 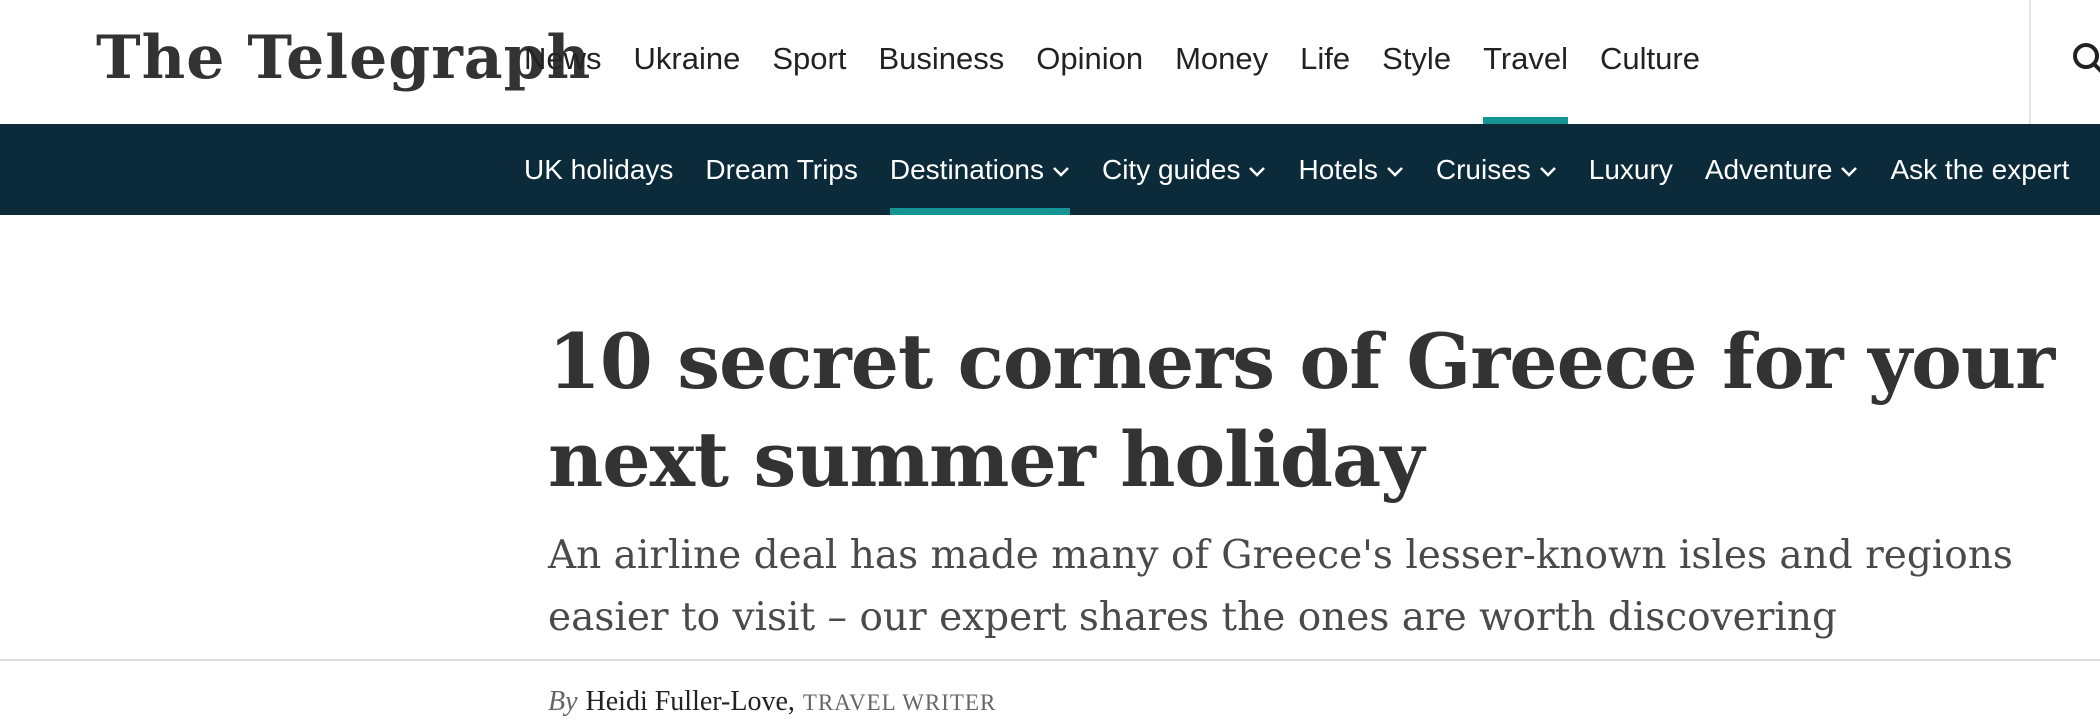 I want to click on section-nav-label: Ask the expert, so click(x=1980, y=169).